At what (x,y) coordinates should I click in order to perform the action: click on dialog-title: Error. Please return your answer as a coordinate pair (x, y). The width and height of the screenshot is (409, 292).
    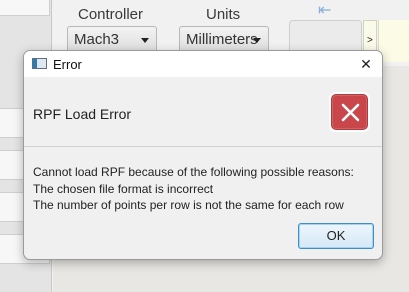
    Looking at the image, I should click on (67, 64).